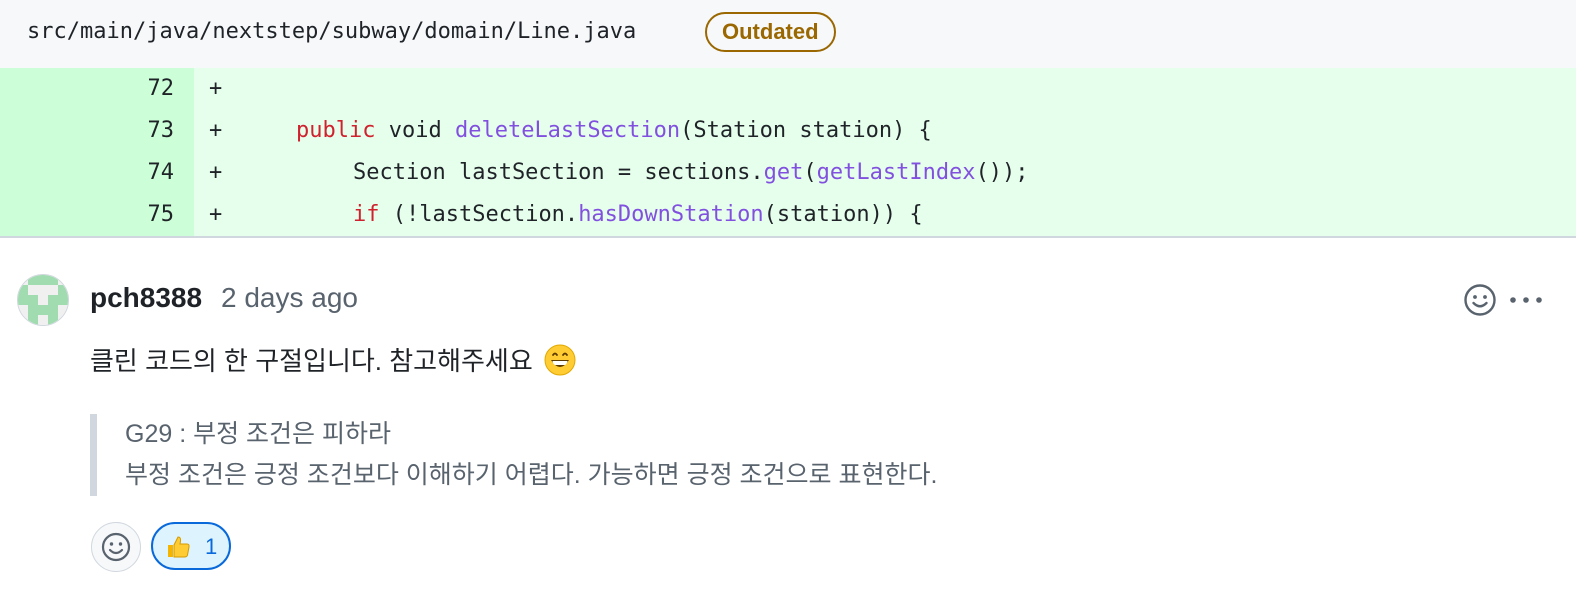 This screenshot has height=596, width=1576. I want to click on thumbs-up-reaction-button: 1, so click(191, 546).